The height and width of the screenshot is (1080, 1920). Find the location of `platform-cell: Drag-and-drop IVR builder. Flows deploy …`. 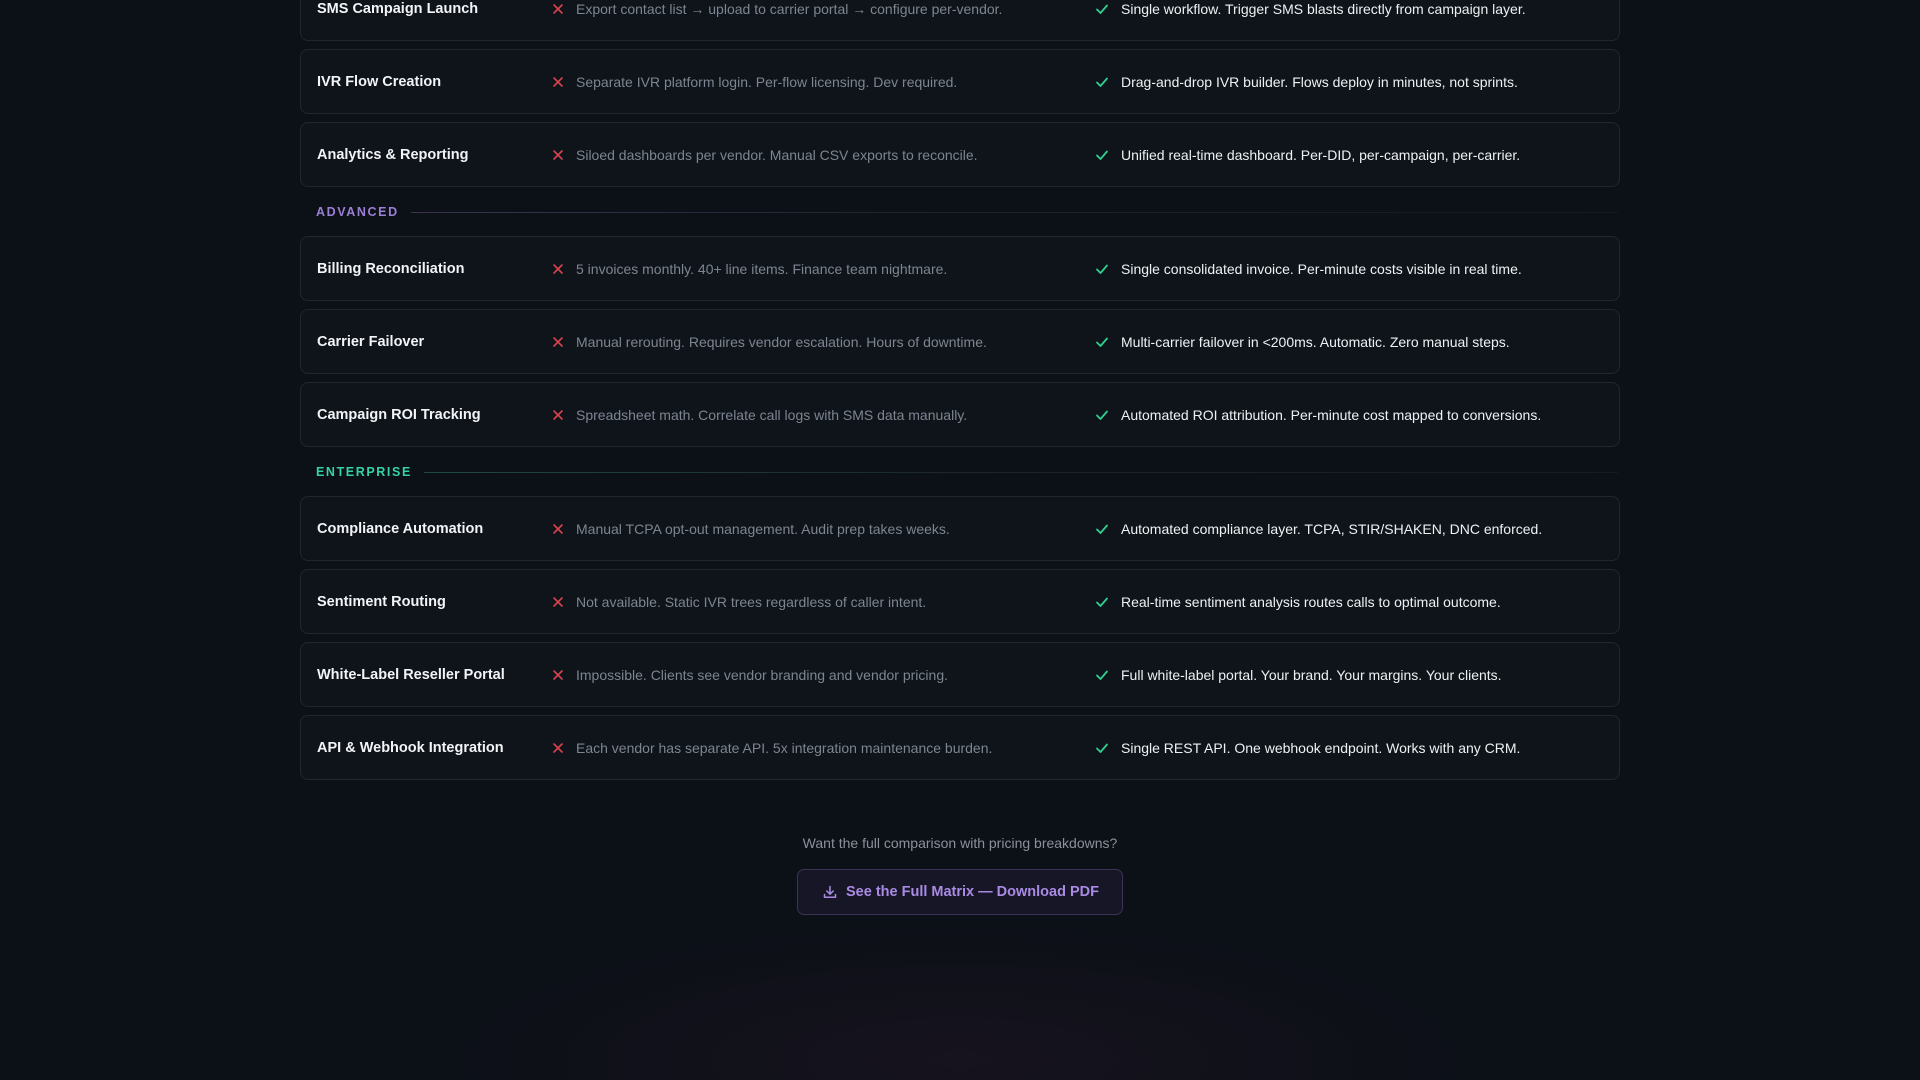

platform-cell: Drag-and-drop IVR builder. Flows deploy … is located at coordinates (1306, 82).